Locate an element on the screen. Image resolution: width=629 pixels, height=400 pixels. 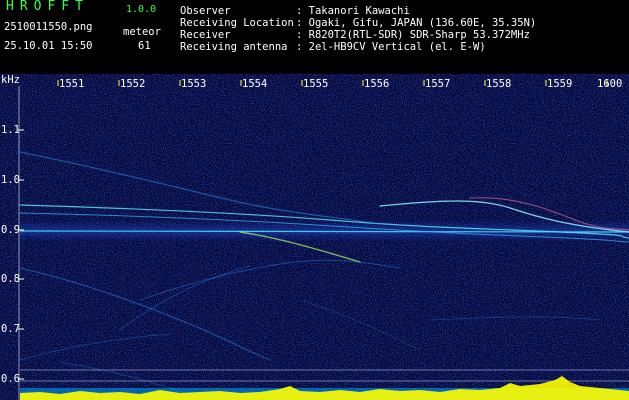
app-version: 1.0.0 is located at coordinates (141, 9).